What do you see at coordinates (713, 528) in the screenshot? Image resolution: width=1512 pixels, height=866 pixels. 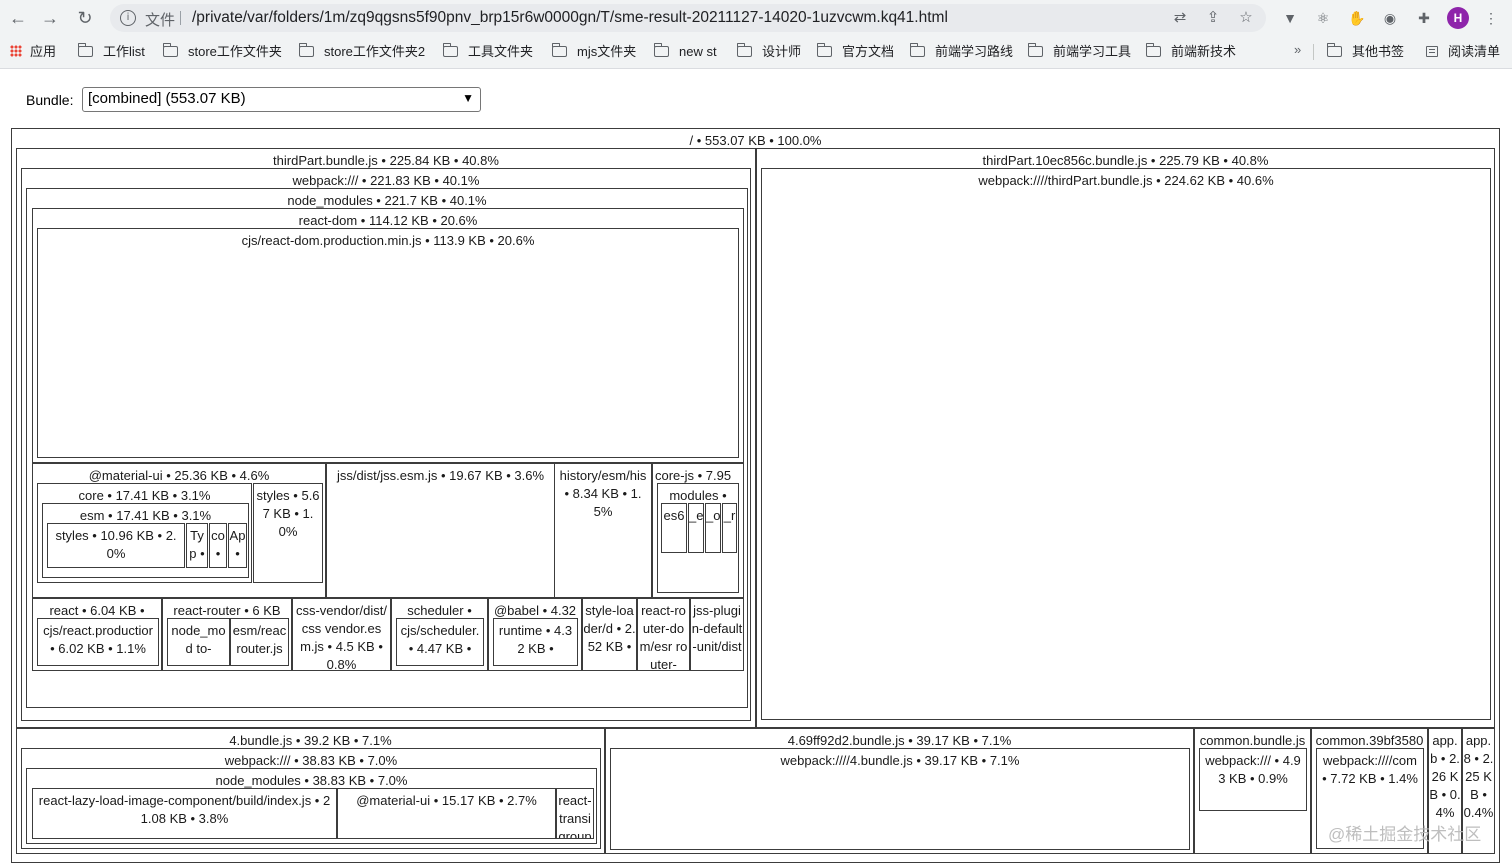 I see `treemap-node-core-js-o: _o` at bounding box center [713, 528].